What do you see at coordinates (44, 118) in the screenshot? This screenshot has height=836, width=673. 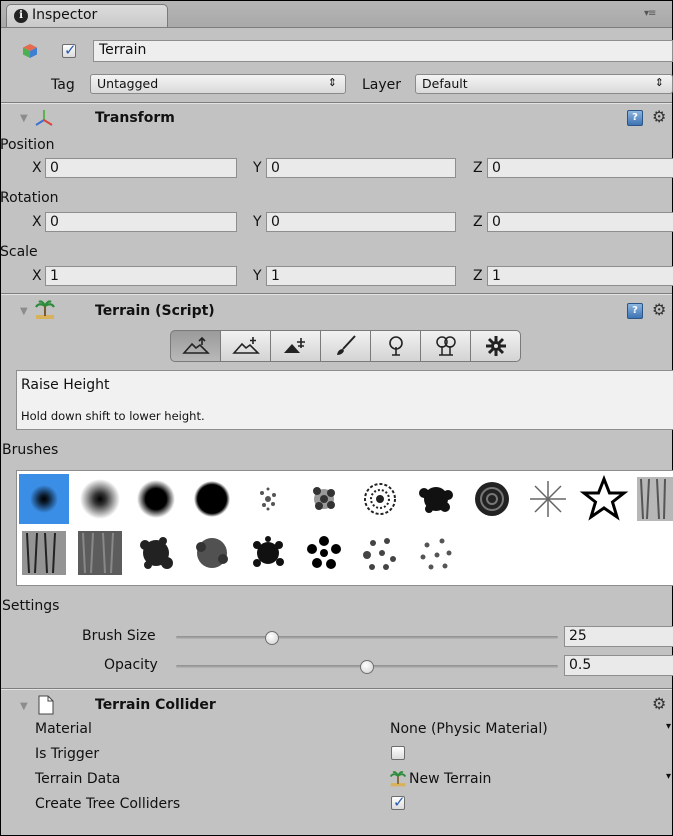 I see `transform-axes-icon` at bounding box center [44, 118].